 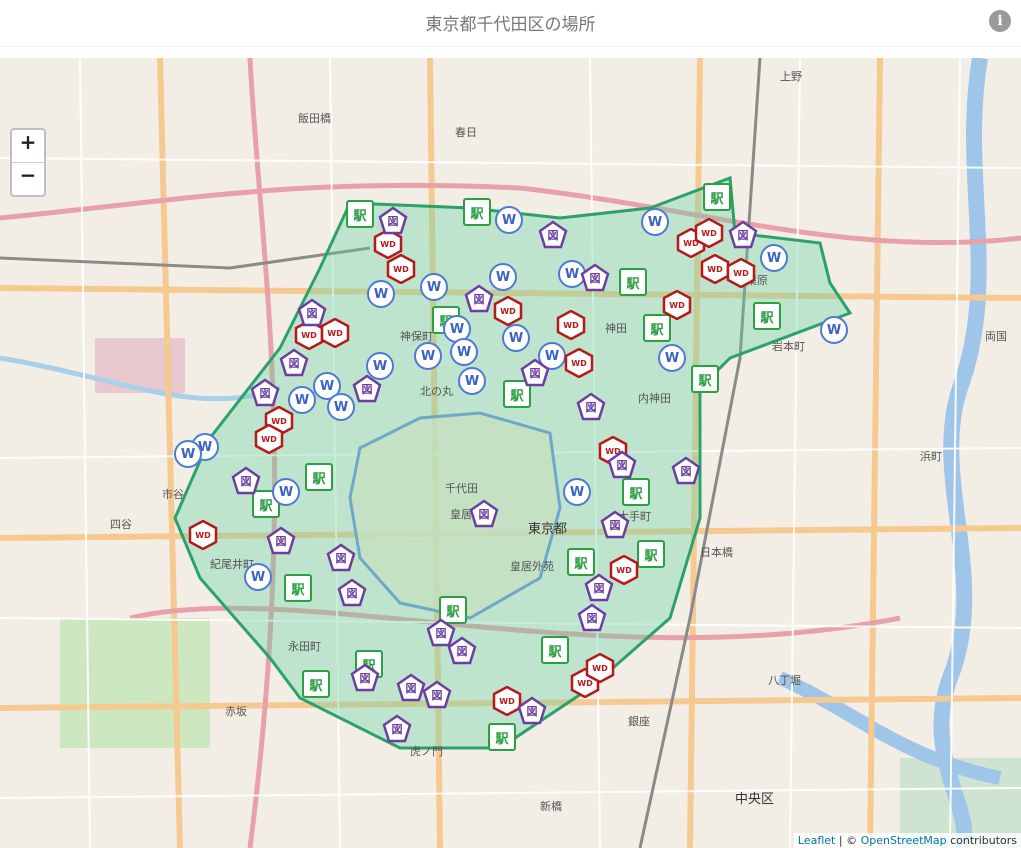 I want to click on map-label-shinbashi: 新橋, so click(x=551, y=806).